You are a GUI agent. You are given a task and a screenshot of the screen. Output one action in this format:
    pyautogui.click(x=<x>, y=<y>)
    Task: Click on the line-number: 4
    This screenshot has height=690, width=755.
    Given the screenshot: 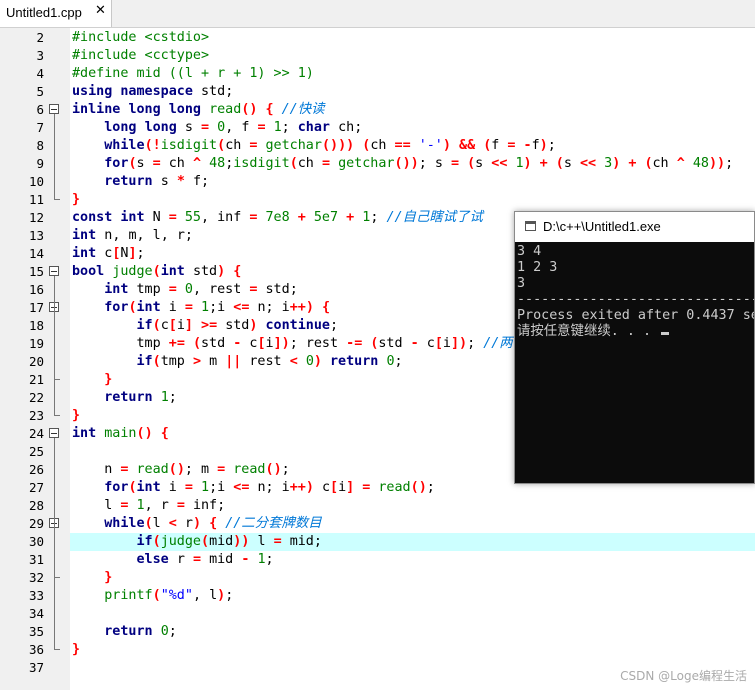 What is the action you would take?
    pyautogui.click(x=40, y=73)
    